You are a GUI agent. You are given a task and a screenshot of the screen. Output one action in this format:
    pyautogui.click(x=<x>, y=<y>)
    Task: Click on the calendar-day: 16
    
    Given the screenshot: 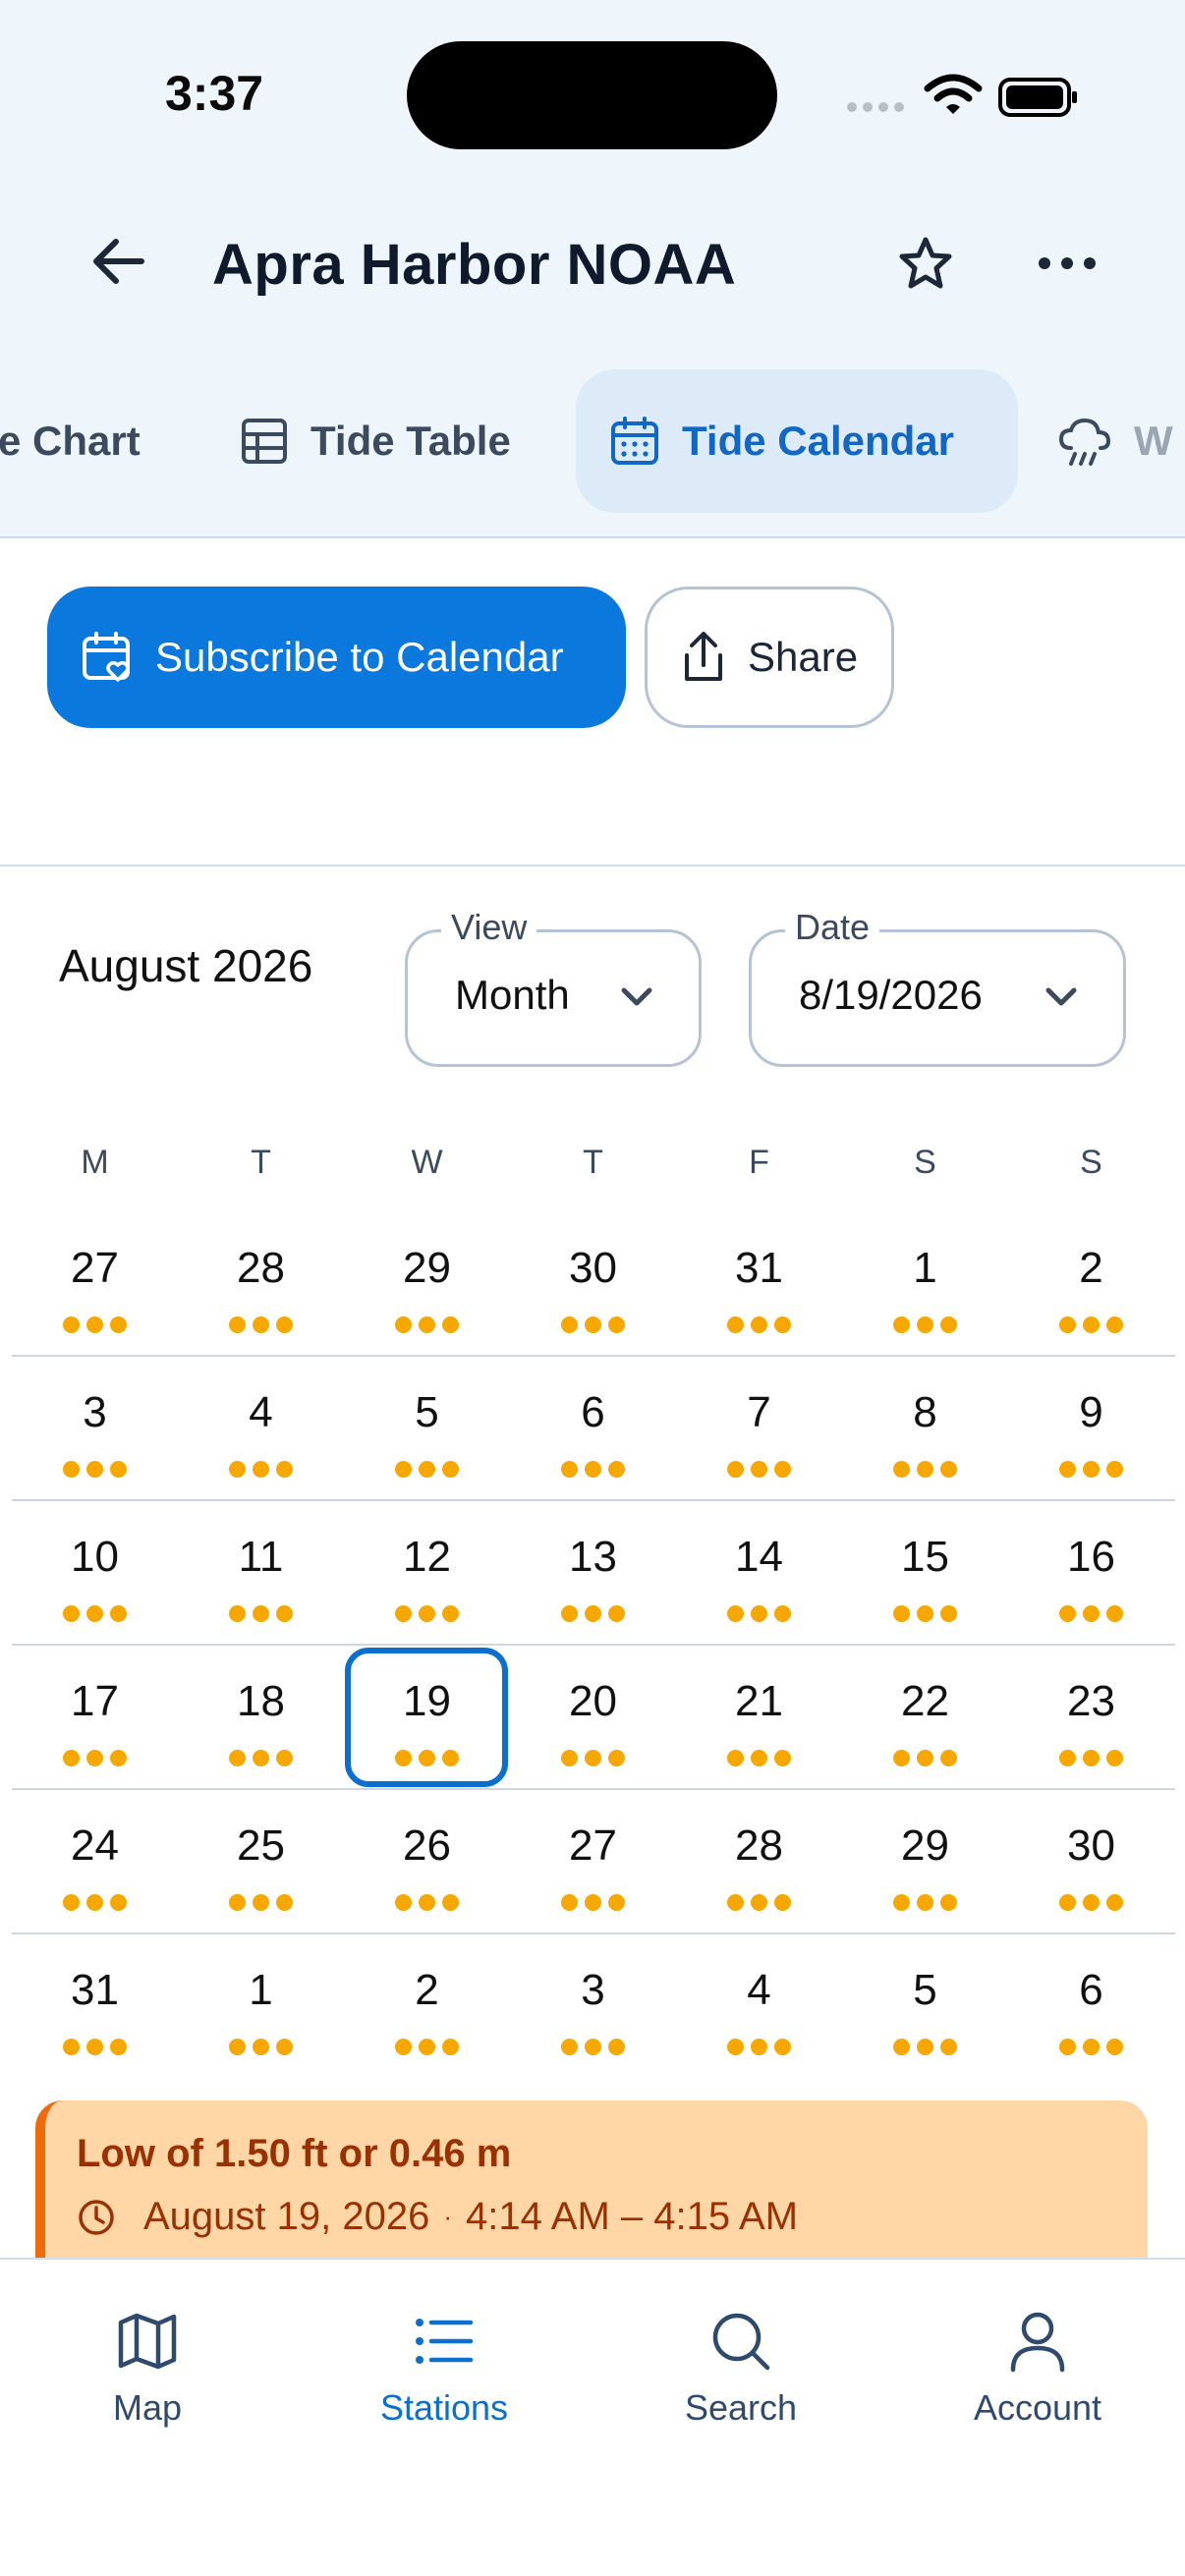 What is the action you would take?
    pyautogui.click(x=1091, y=1573)
    